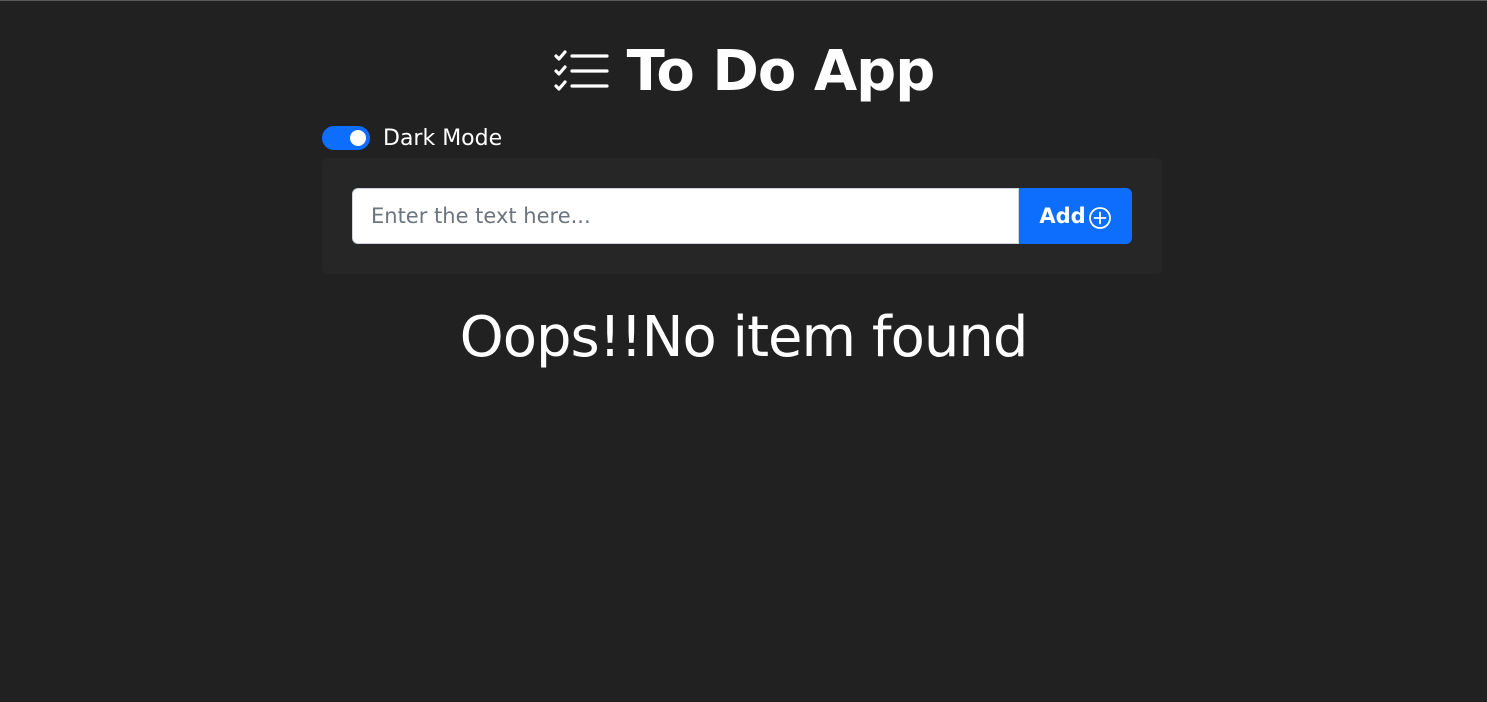 Image resolution: width=1487 pixels, height=702 pixels. Describe the element at coordinates (346, 138) in the screenshot. I see `dark-mode-switch` at that location.